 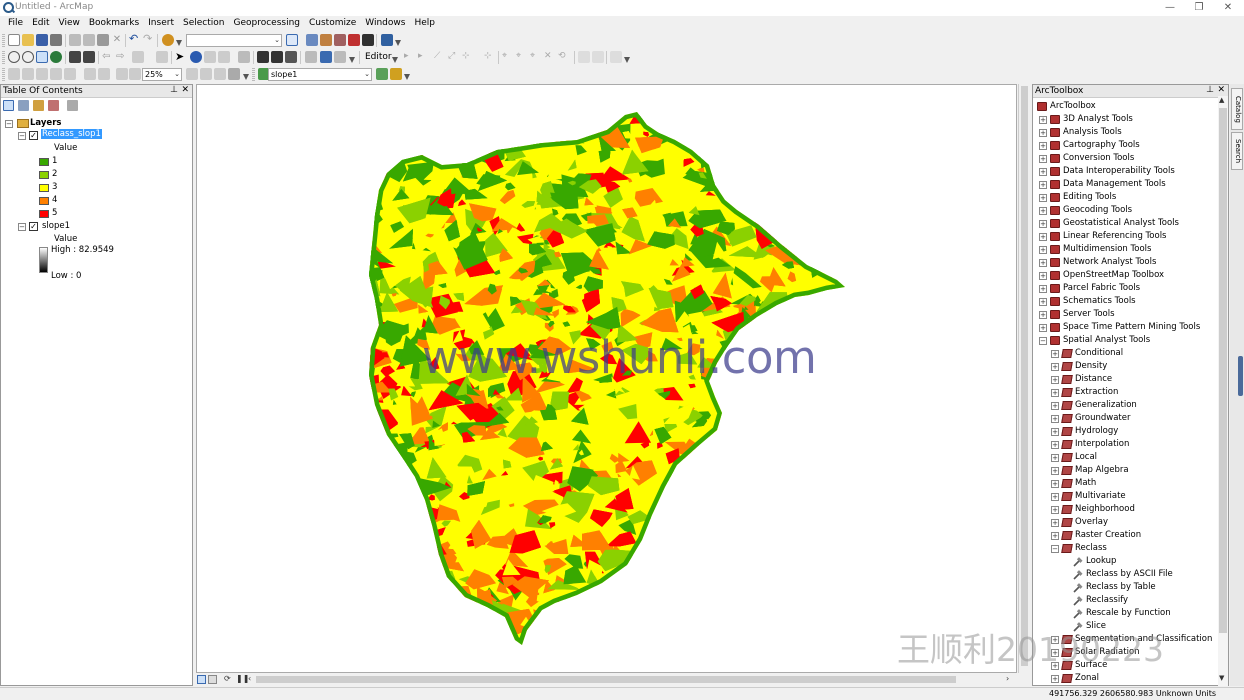 I want to click on layout-pan-icon, so click(x=42, y=74).